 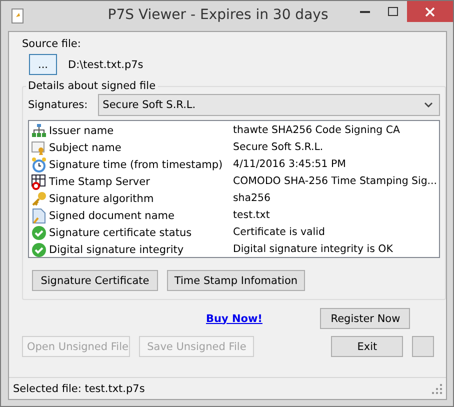 I want to click on property-name: Issuer name, so click(x=82, y=130).